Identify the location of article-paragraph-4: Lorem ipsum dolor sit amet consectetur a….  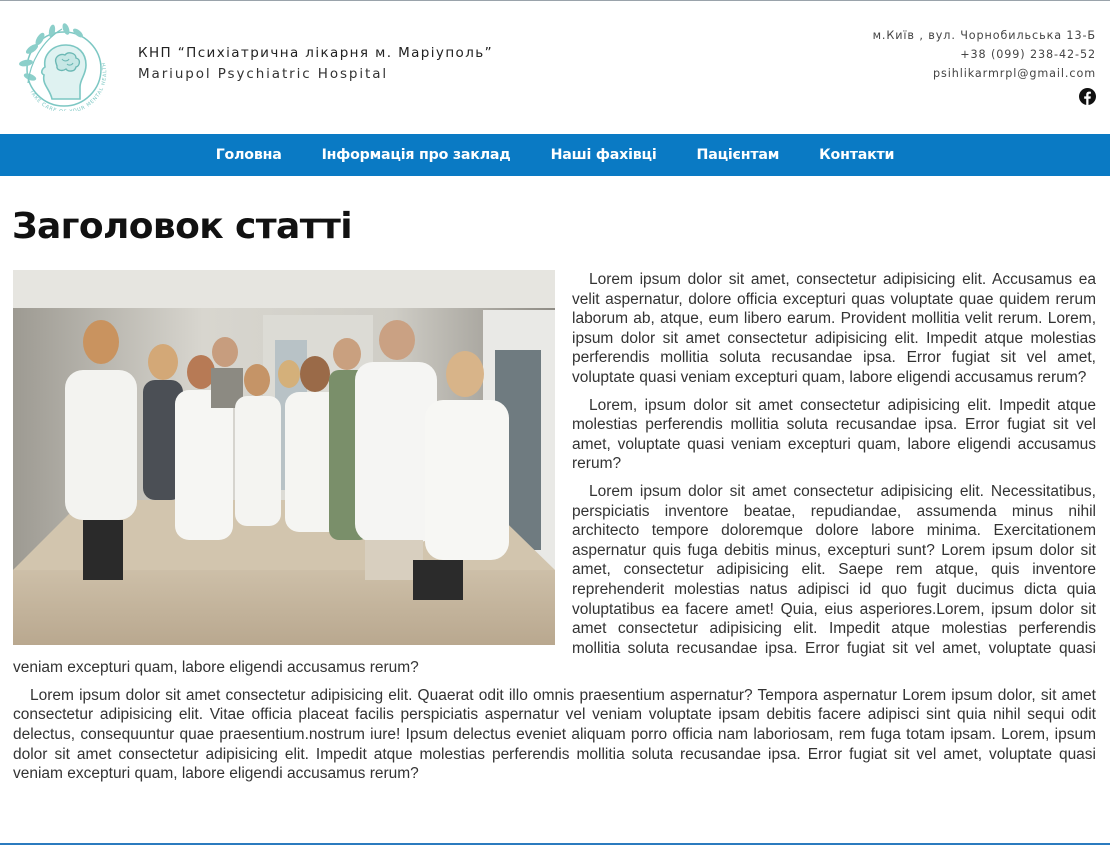
(554, 734).